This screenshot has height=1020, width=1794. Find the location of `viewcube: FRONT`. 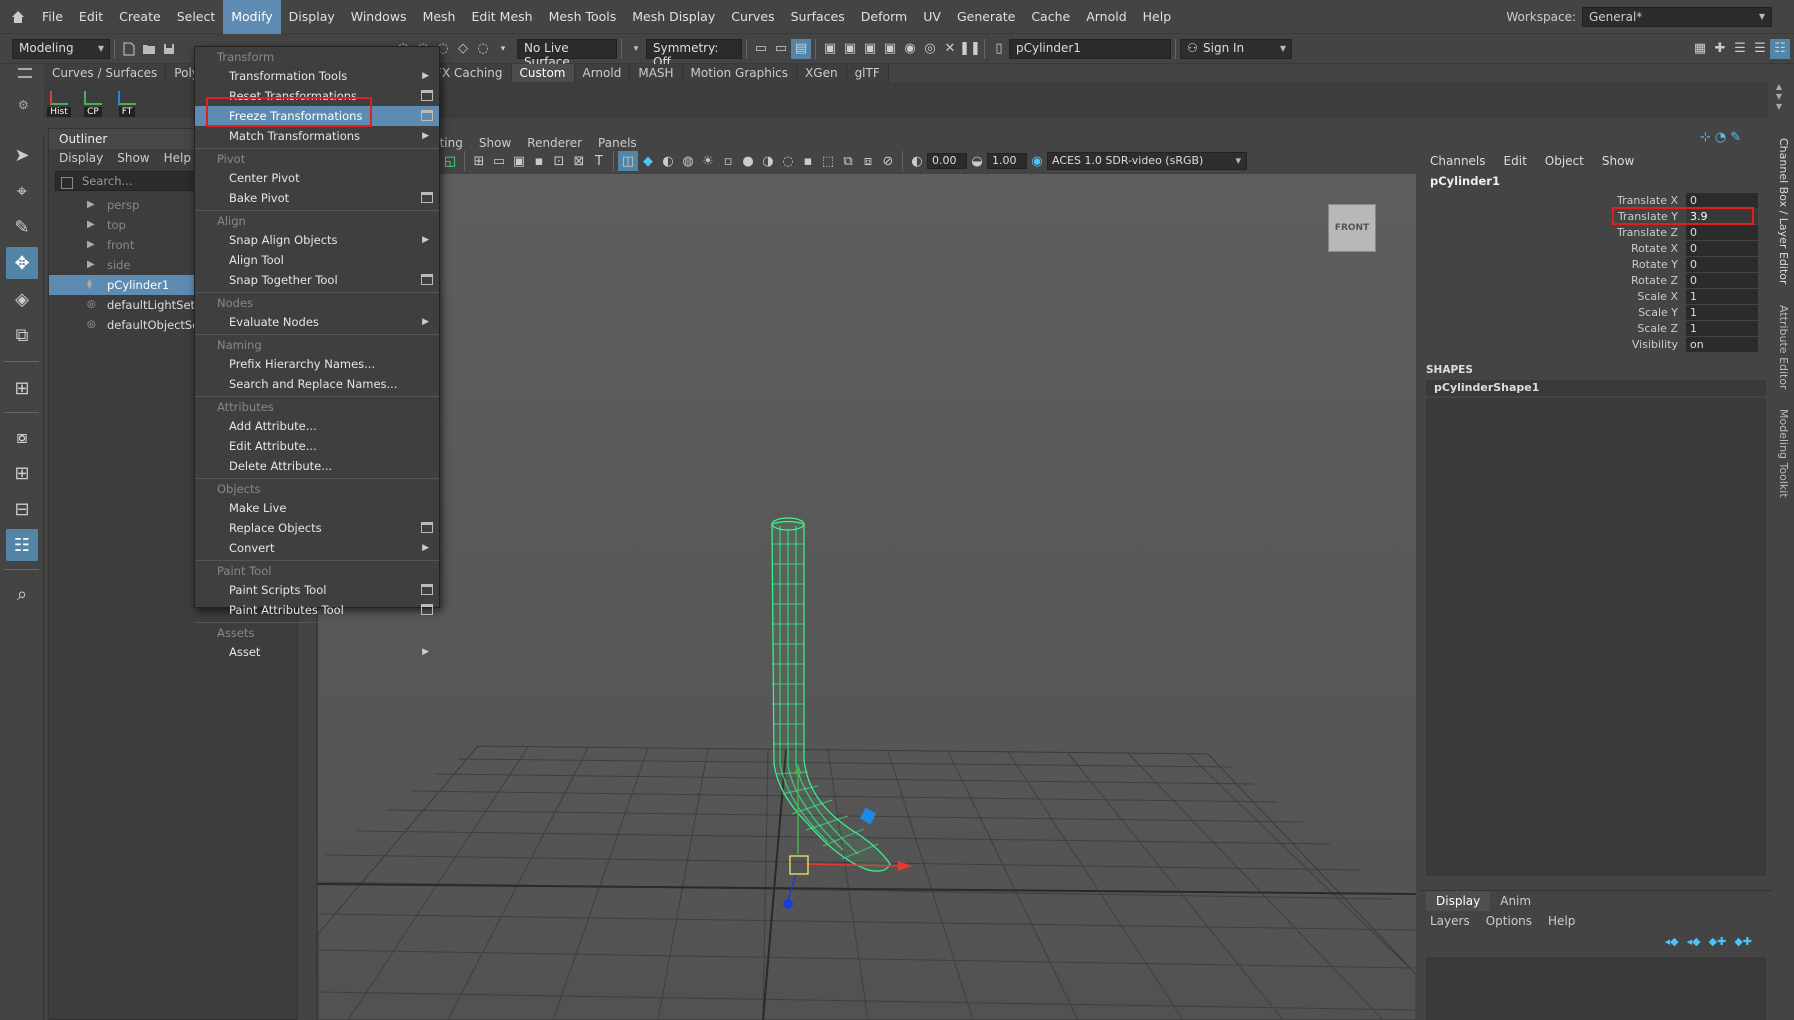

viewcube: FRONT is located at coordinates (1352, 228).